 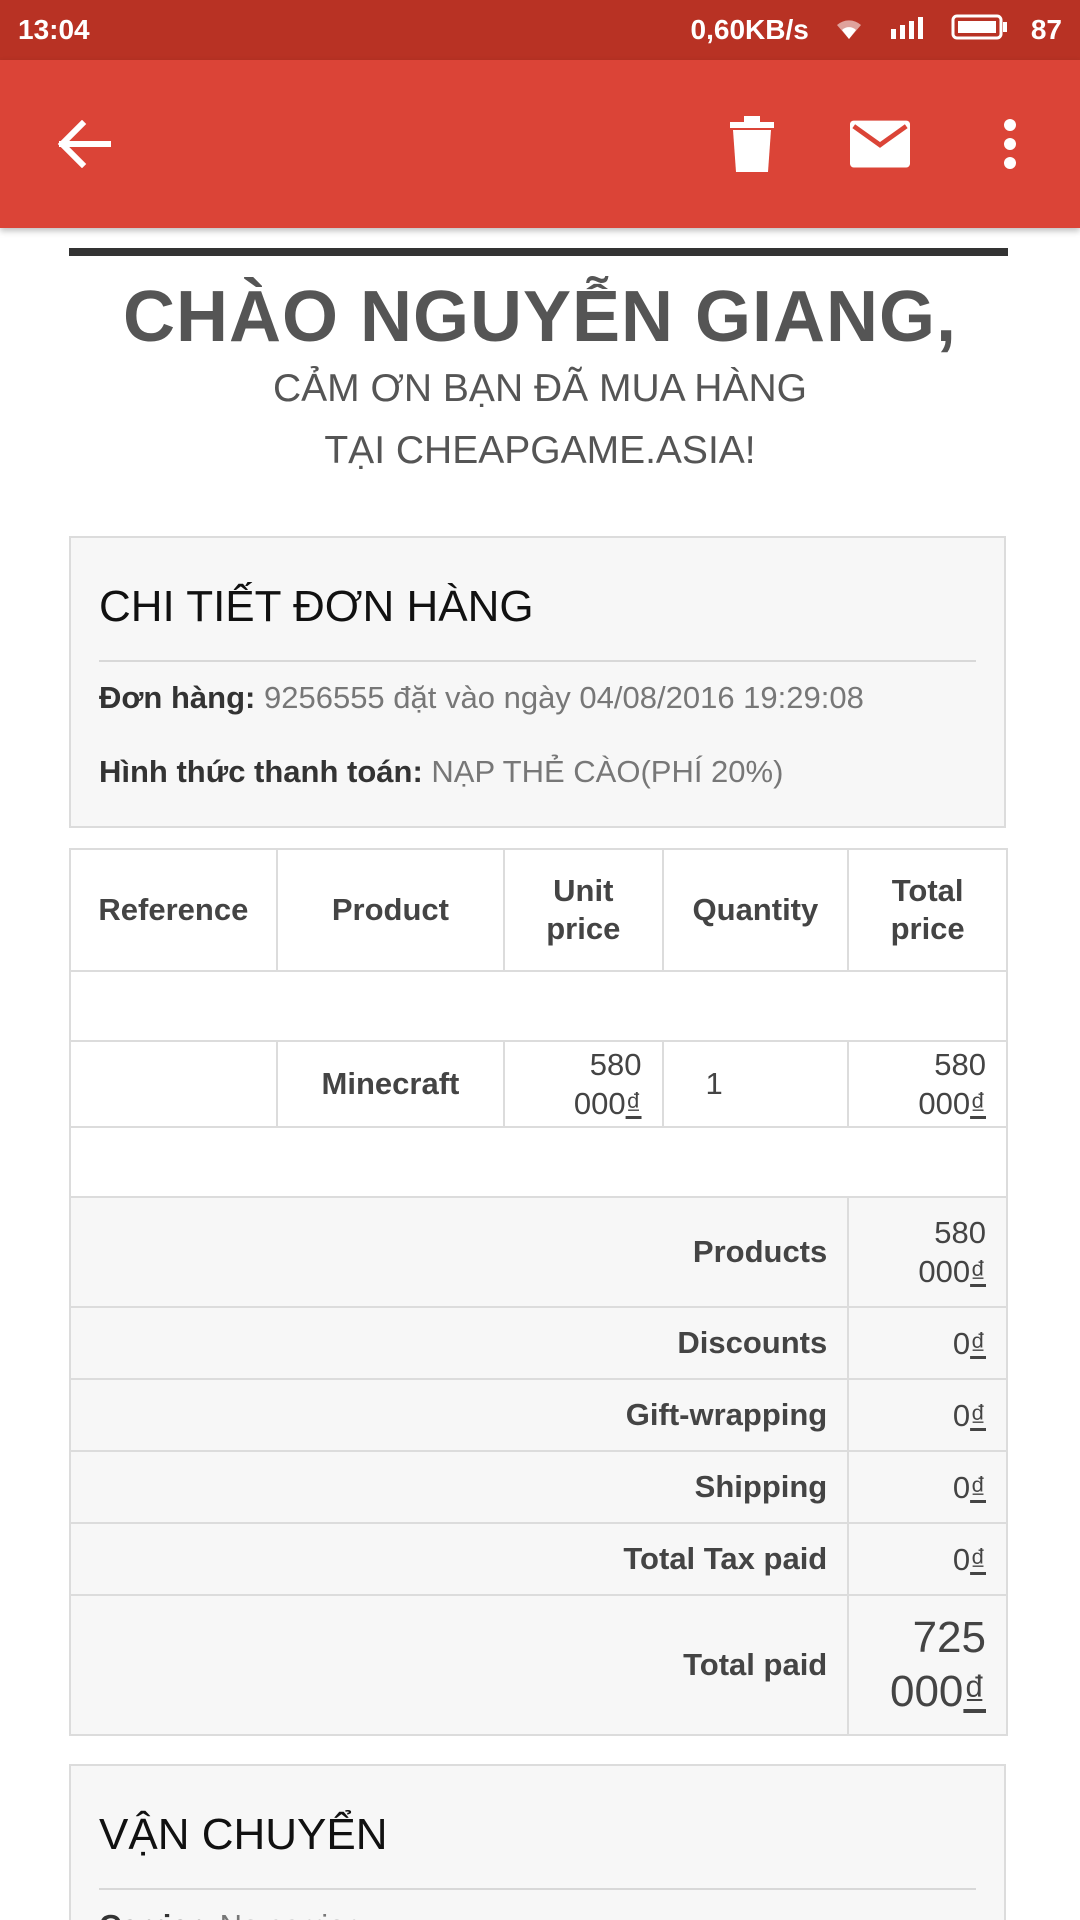 I want to click on status-time: 13:04, so click(x=54, y=29).